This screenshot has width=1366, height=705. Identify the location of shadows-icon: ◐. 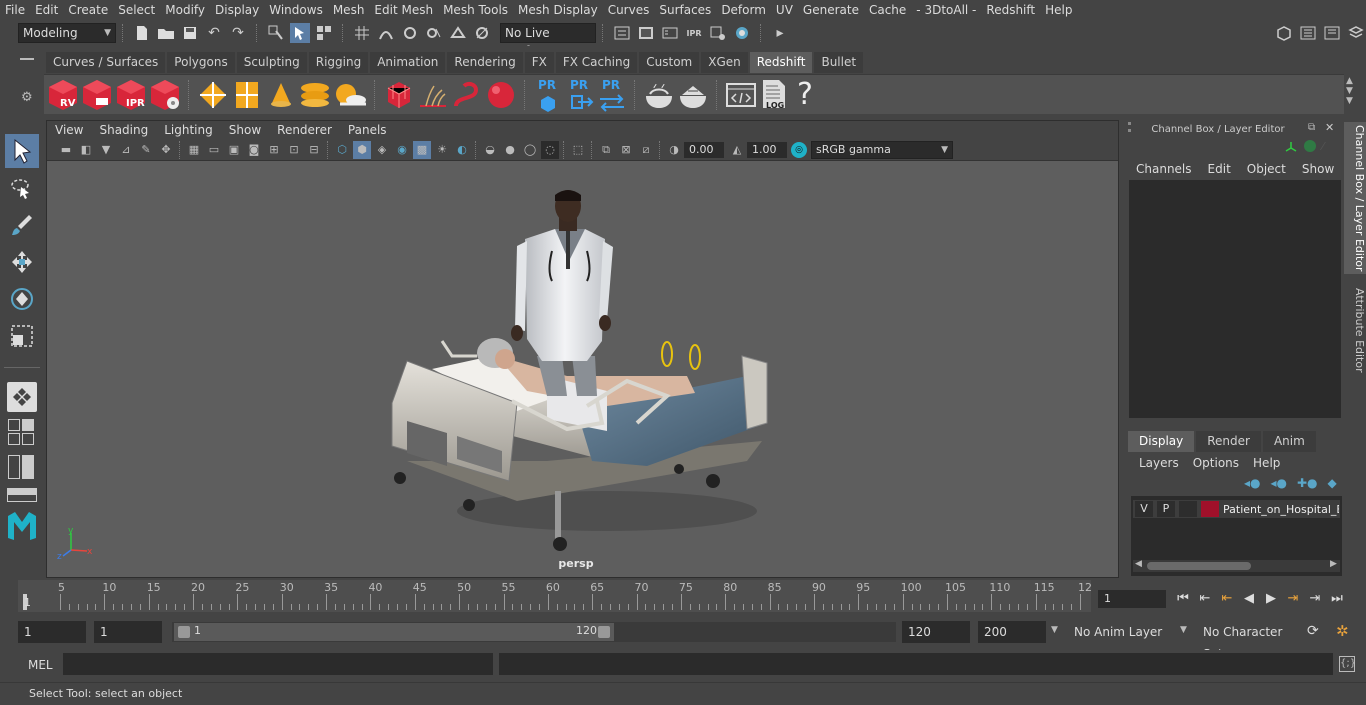
(462, 150).